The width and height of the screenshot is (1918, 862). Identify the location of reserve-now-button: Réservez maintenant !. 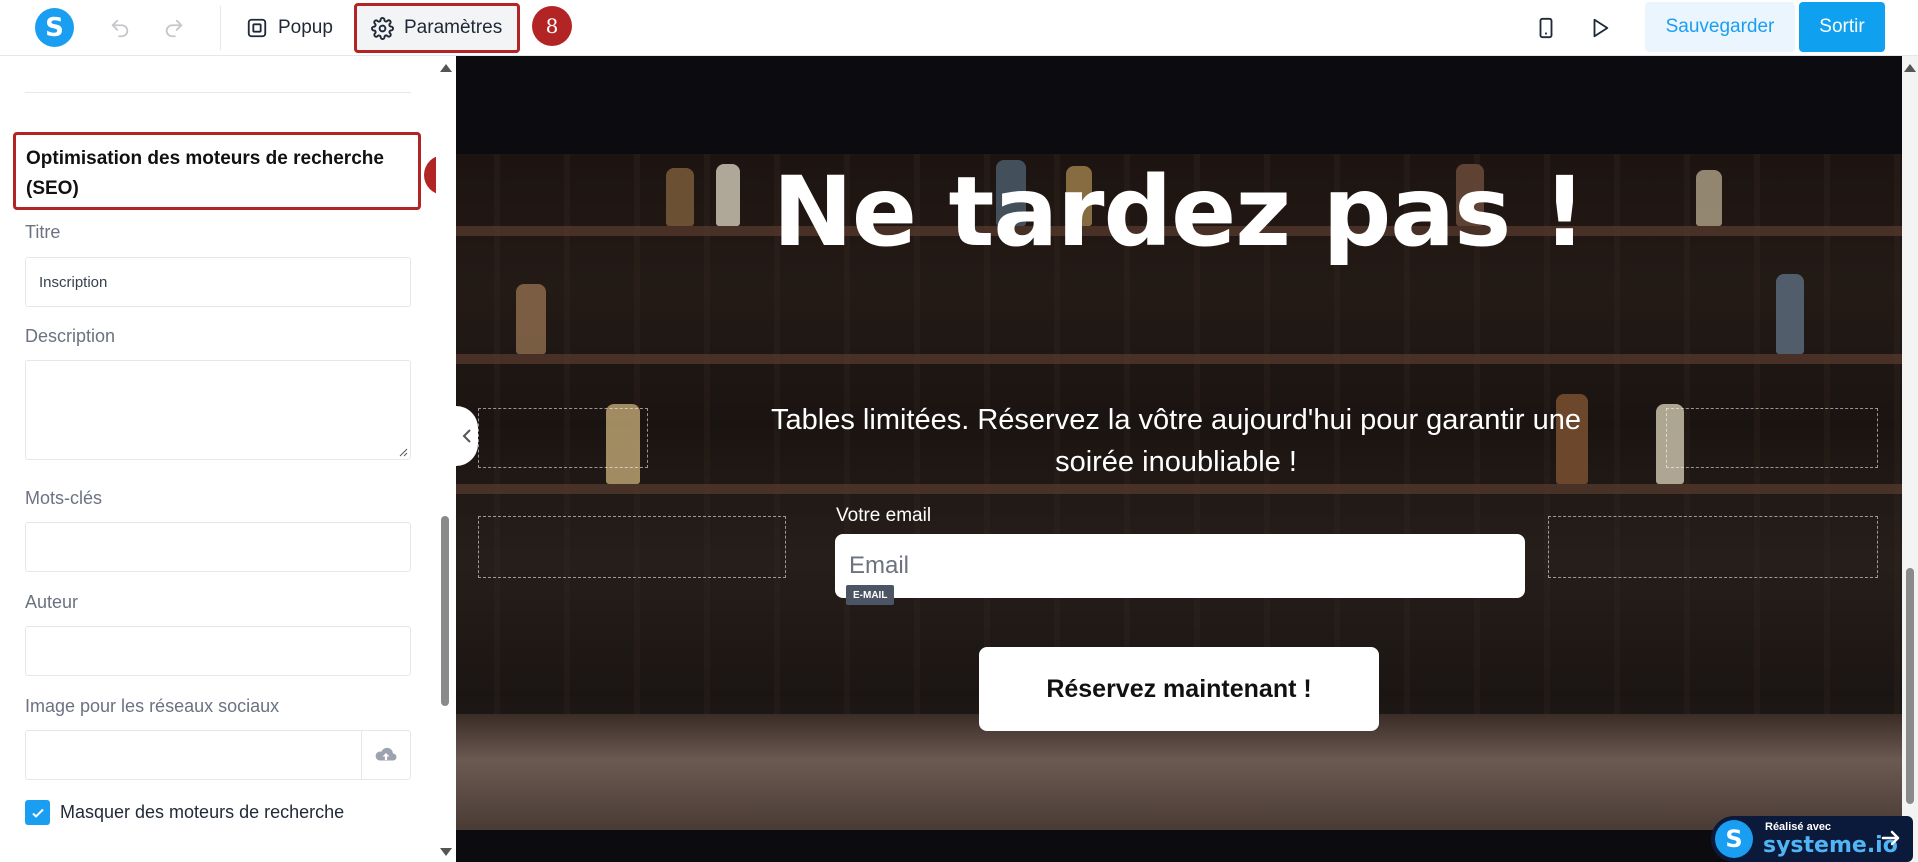
(1179, 689).